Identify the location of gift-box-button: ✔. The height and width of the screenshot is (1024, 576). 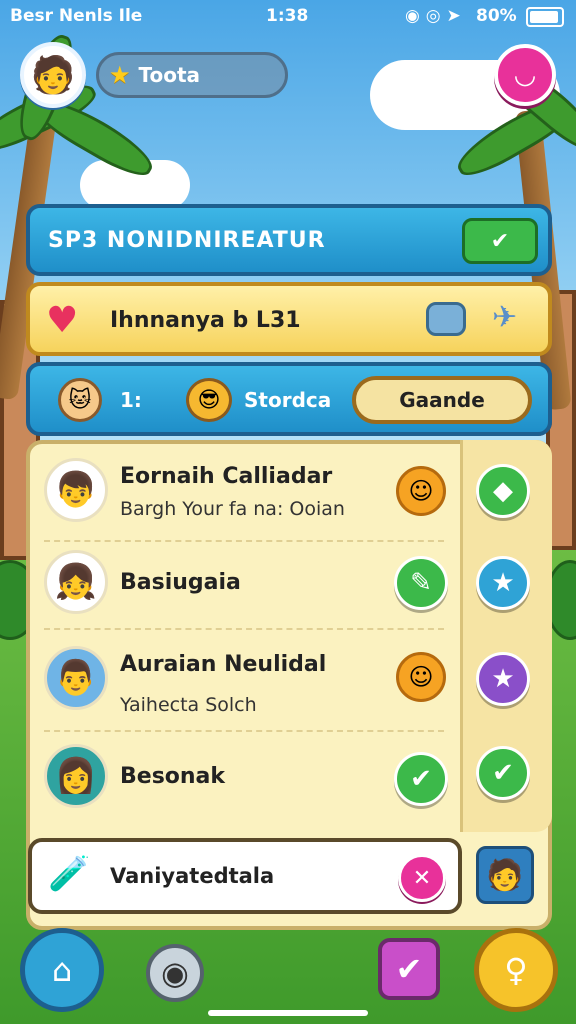
(409, 969).